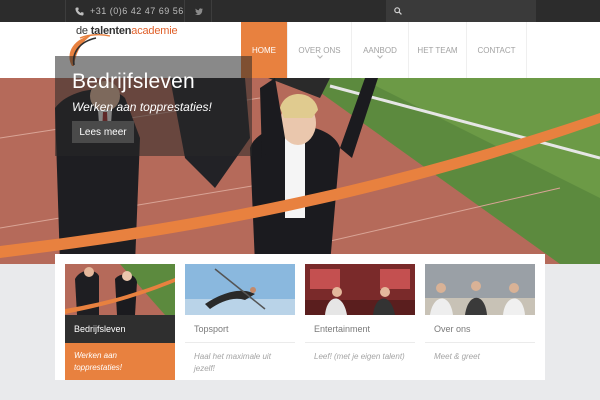 The width and height of the screenshot is (600, 400). Describe the element at coordinates (103, 132) in the screenshot. I see `read-more-button: Lees meer` at that location.